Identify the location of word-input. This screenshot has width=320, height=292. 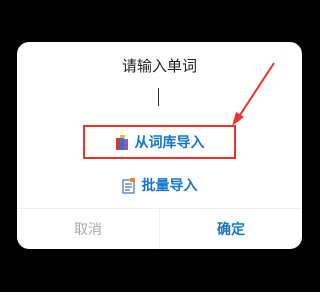
(159, 97).